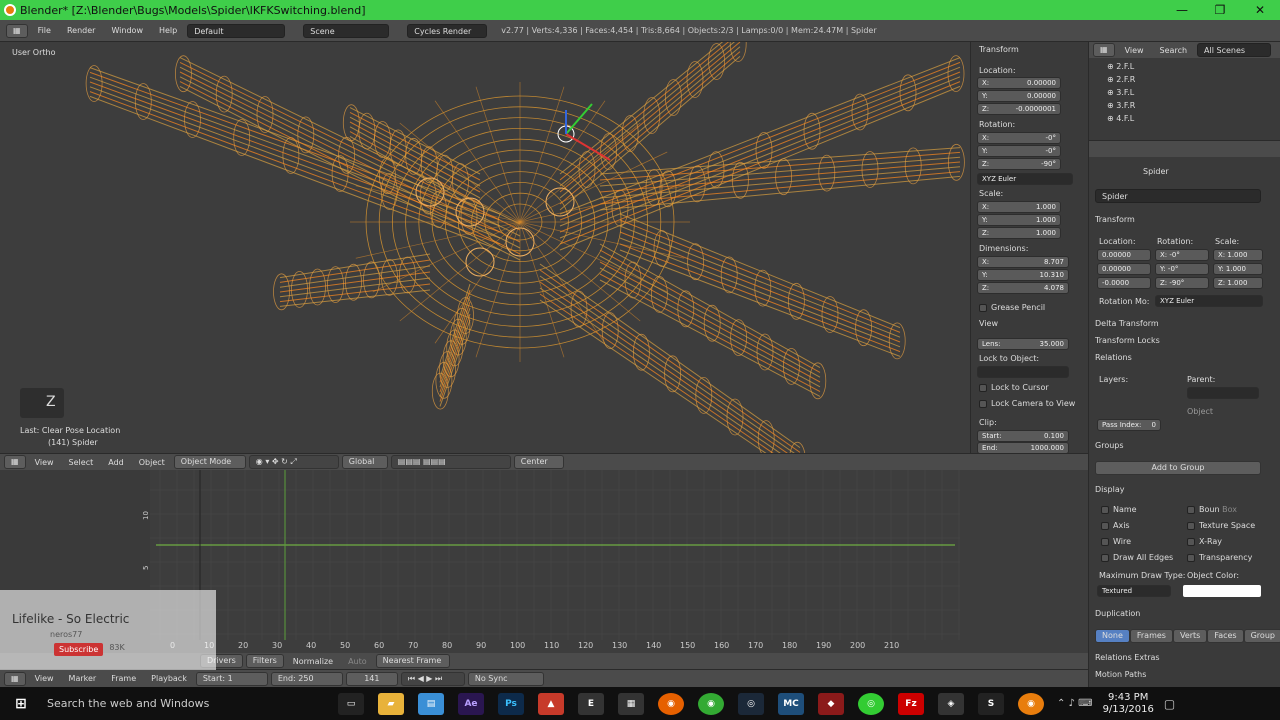 The width and height of the screenshot is (1280, 720). Describe the element at coordinates (591, 703) in the screenshot. I see `epic-games-icon: E` at that location.